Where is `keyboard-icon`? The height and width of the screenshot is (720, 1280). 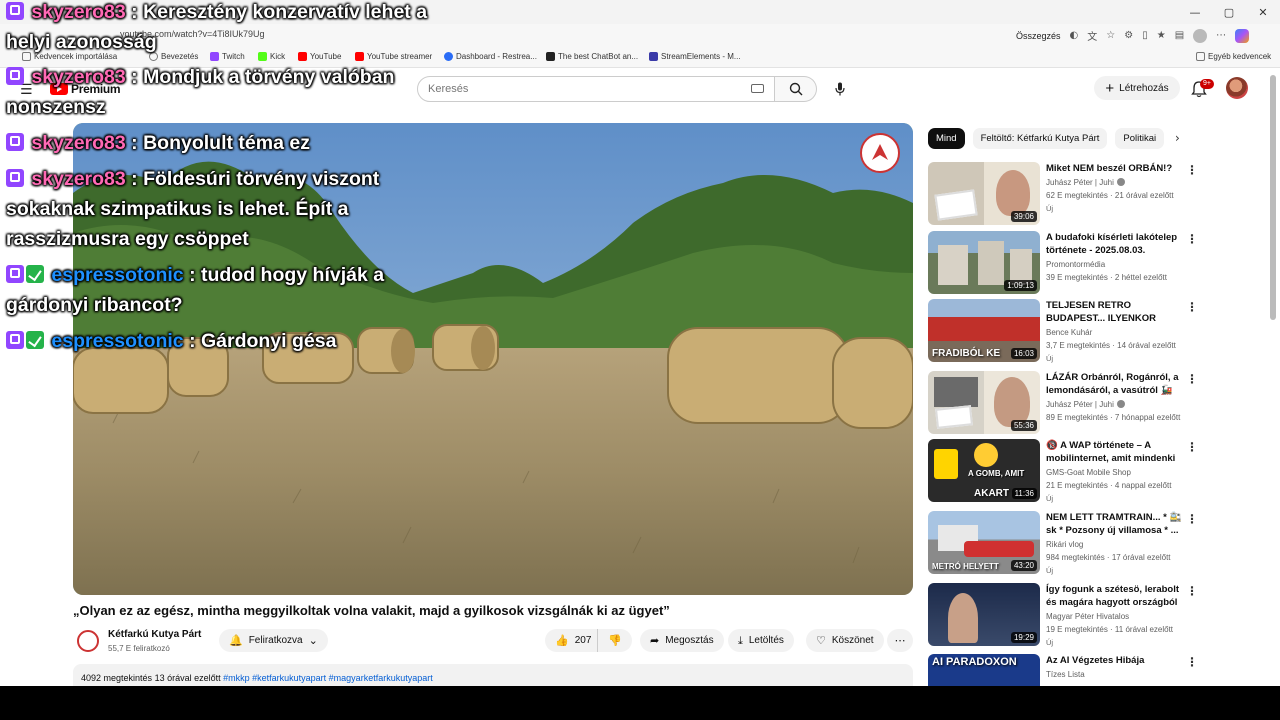
keyboard-icon is located at coordinates (757, 88).